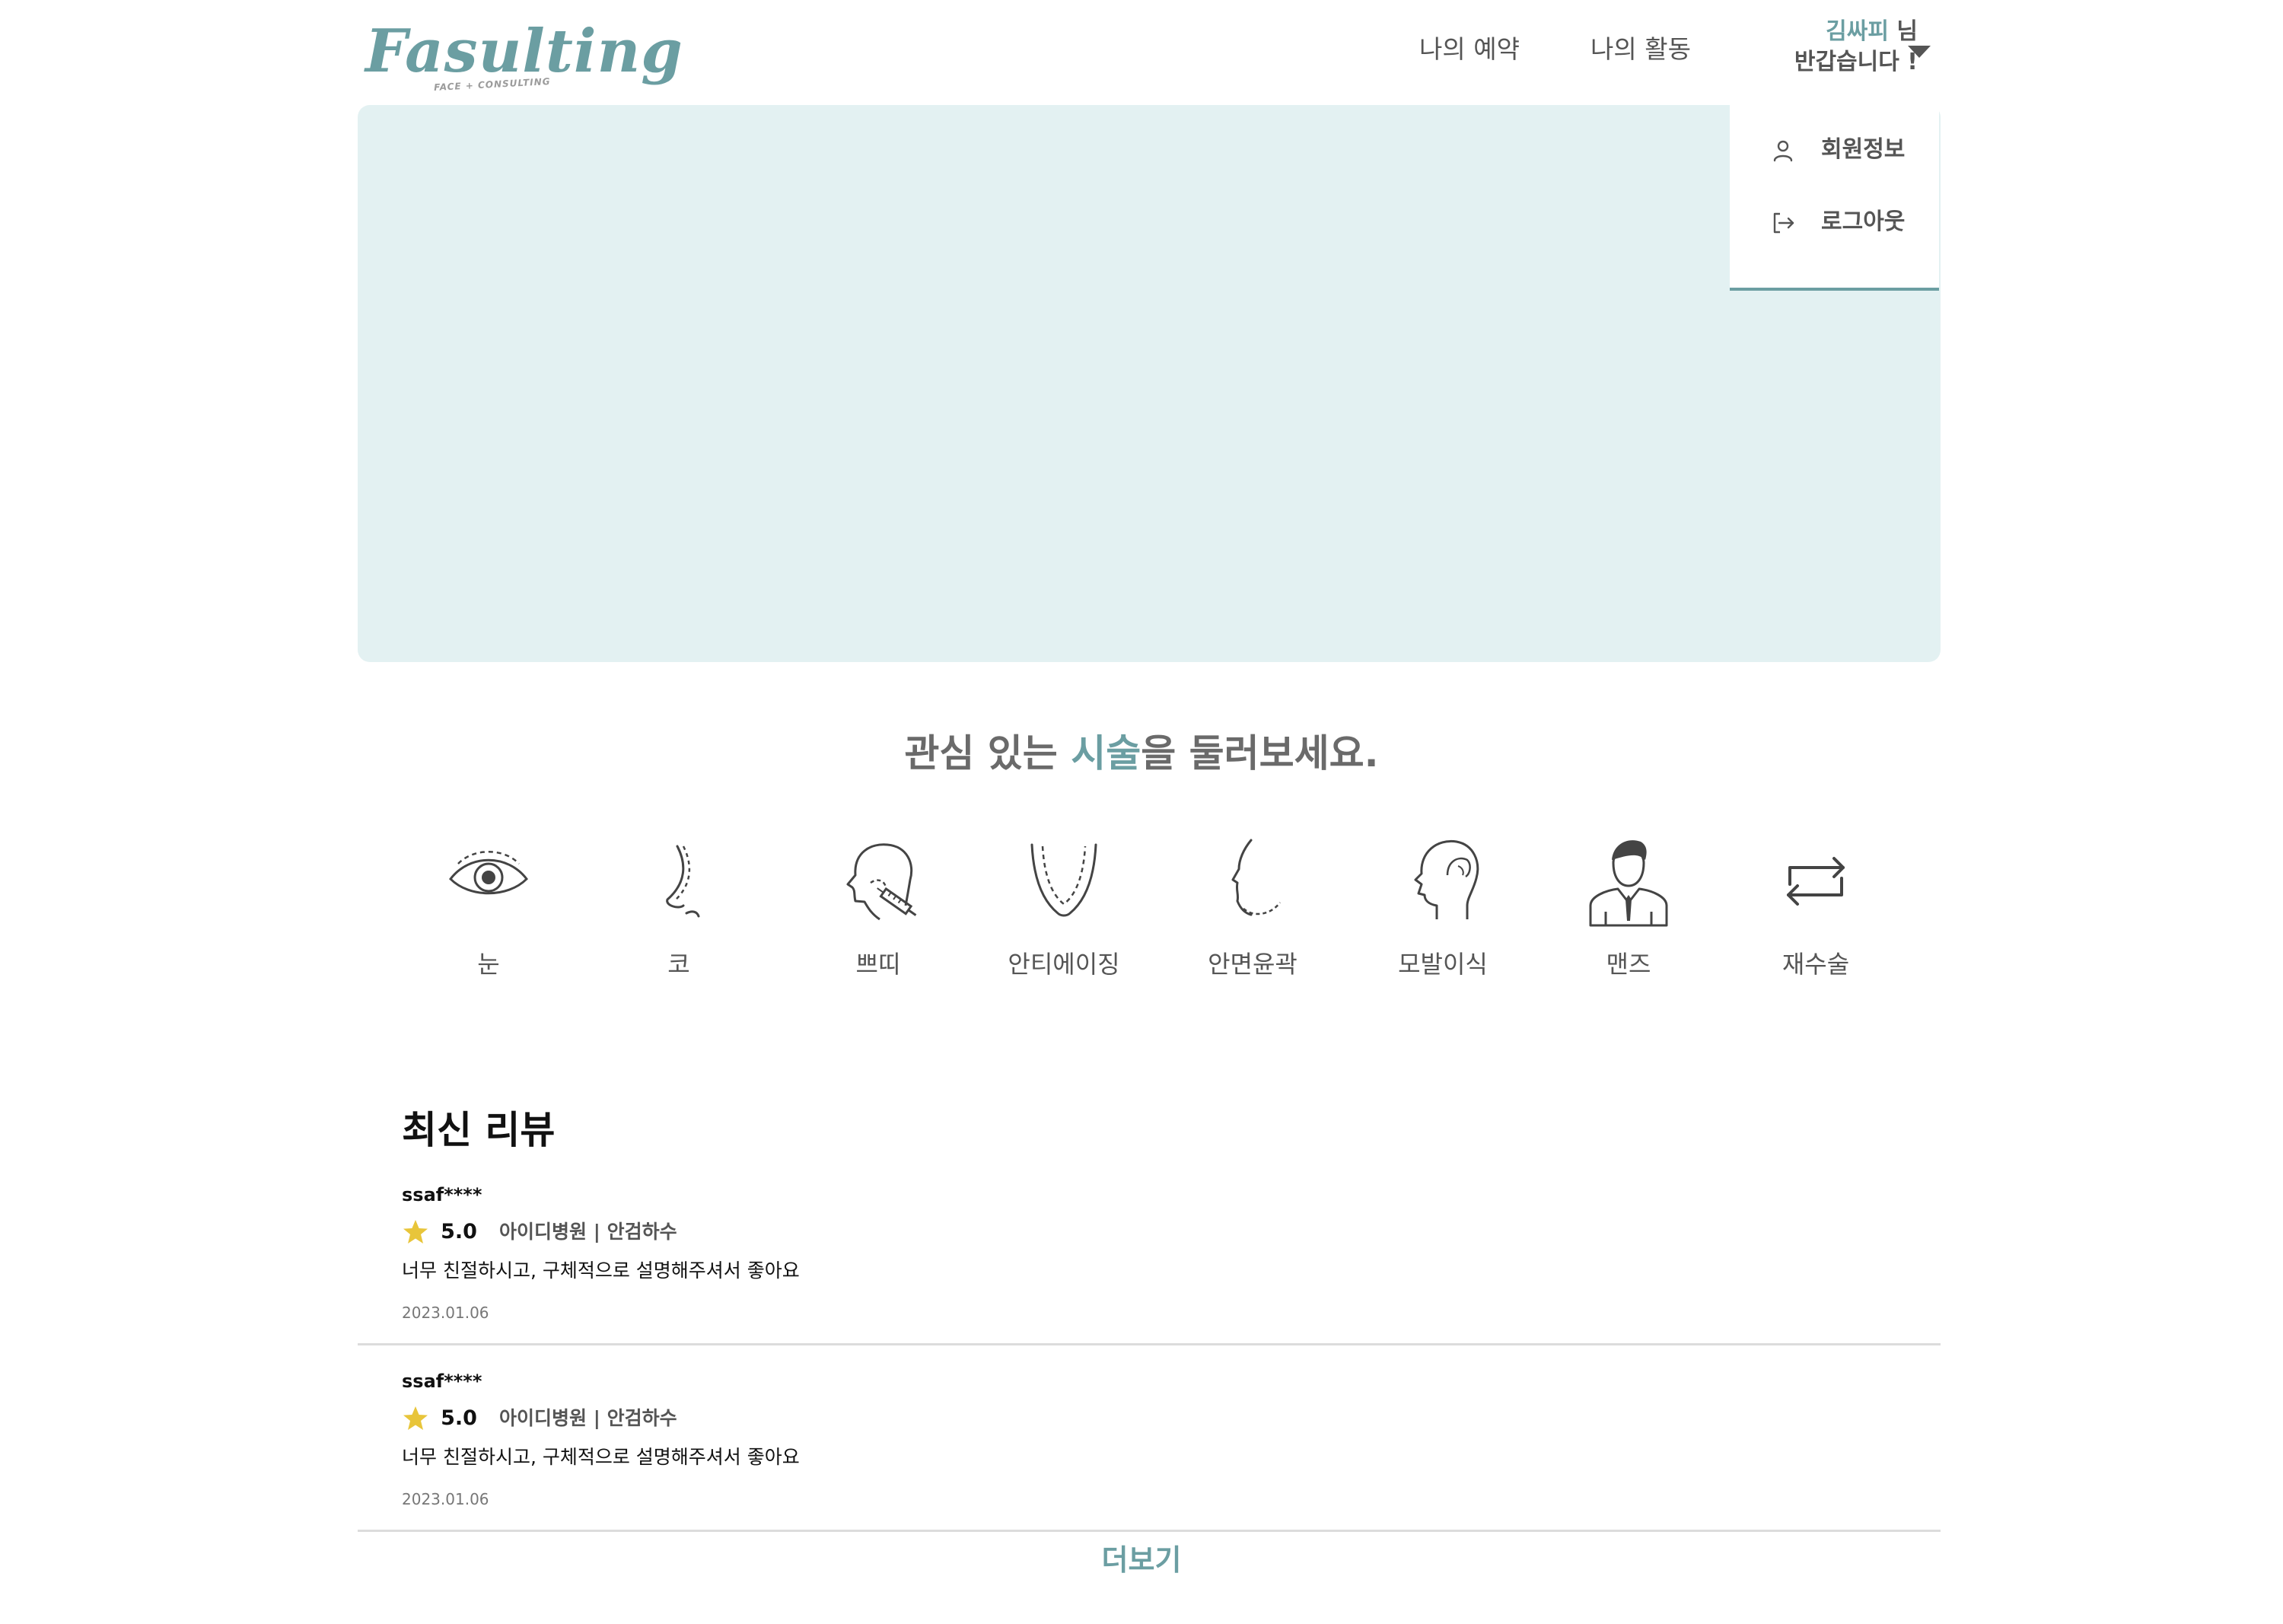 The width and height of the screenshot is (2283, 1624). I want to click on reviews-title: 최신 리뷰, so click(479, 1130).